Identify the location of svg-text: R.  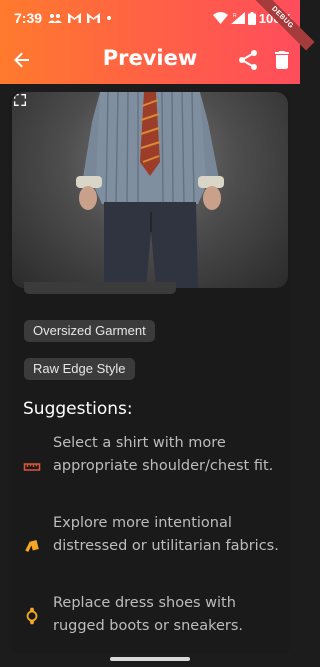
(235, 16).